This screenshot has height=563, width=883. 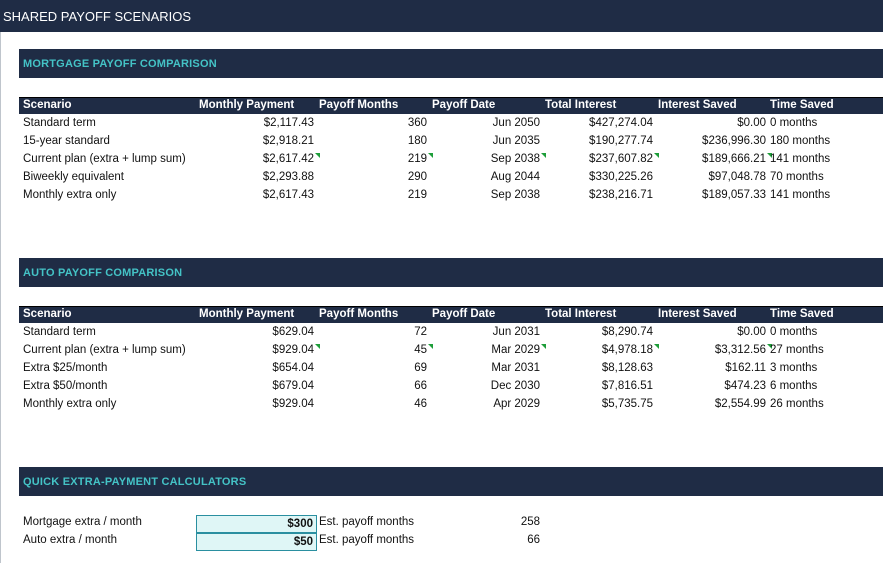 What do you see at coordinates (740, 405) in the screenshot?
I see `saved-cell: $2,554.99` at bounding box center [740, 405].